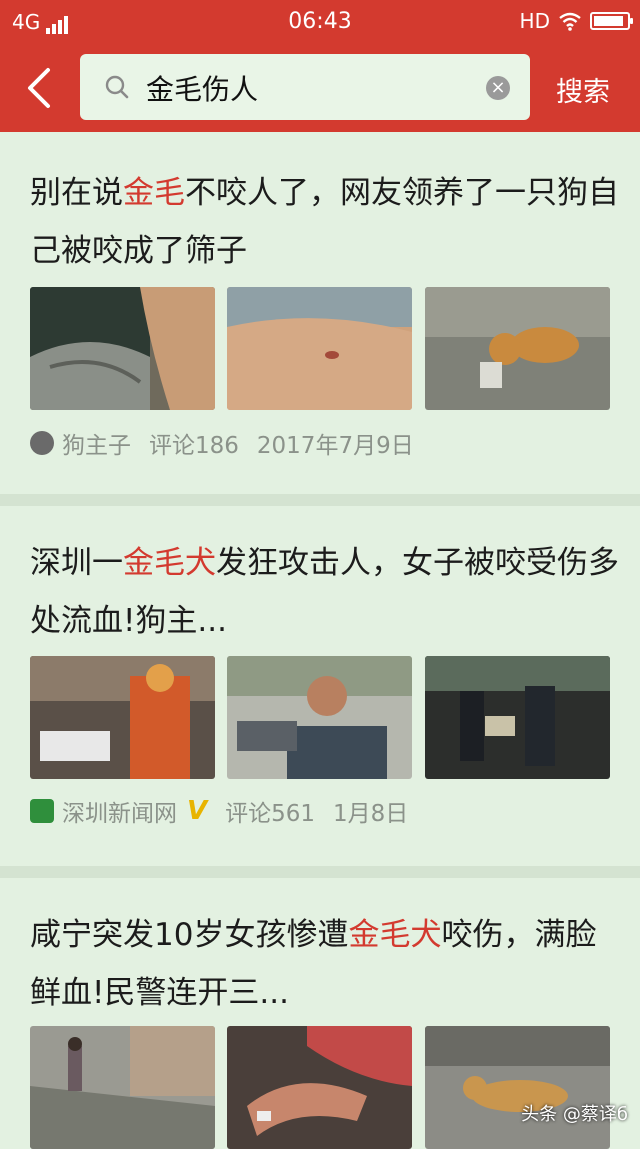 This screenshot has height=1149, width=640. I want to click on comment-count: 评论186, so click(194, 446).